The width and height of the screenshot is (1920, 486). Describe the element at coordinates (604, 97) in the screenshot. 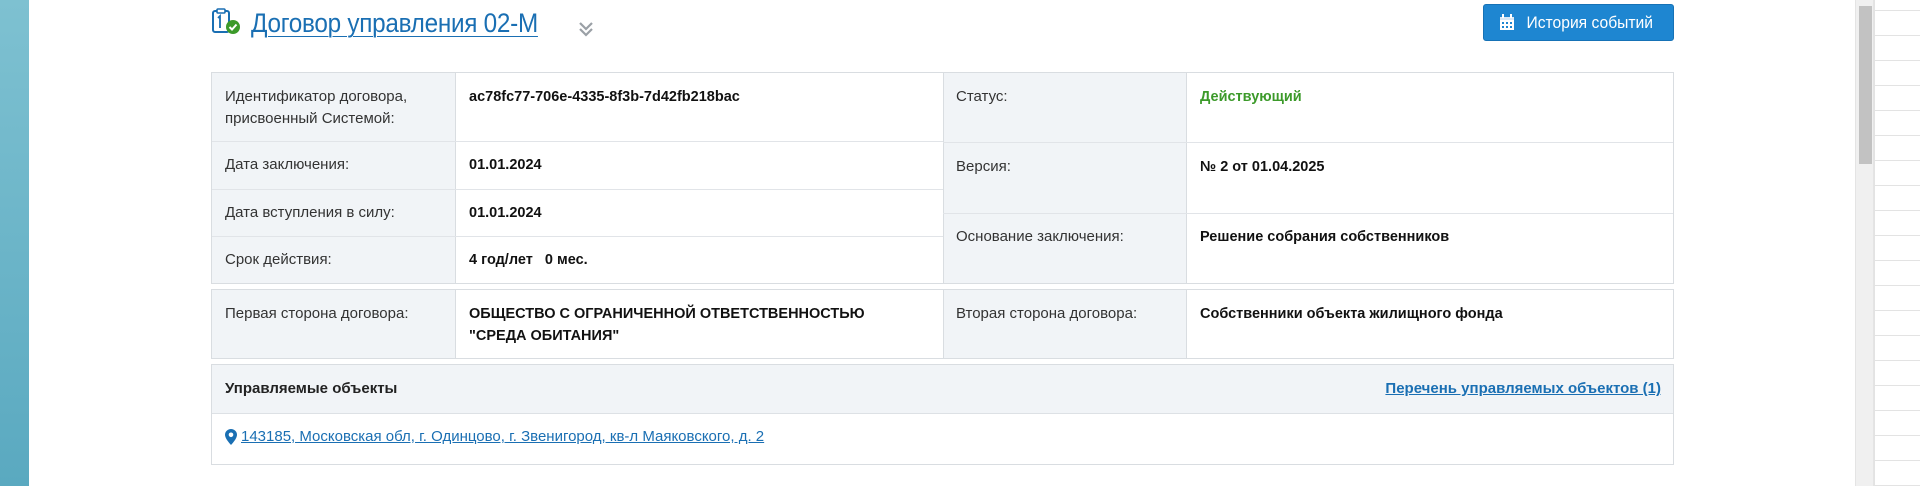

I see `contract-id-value: ac78fc77-706e-4335-8f3b-7d42fb218bac` at that location.